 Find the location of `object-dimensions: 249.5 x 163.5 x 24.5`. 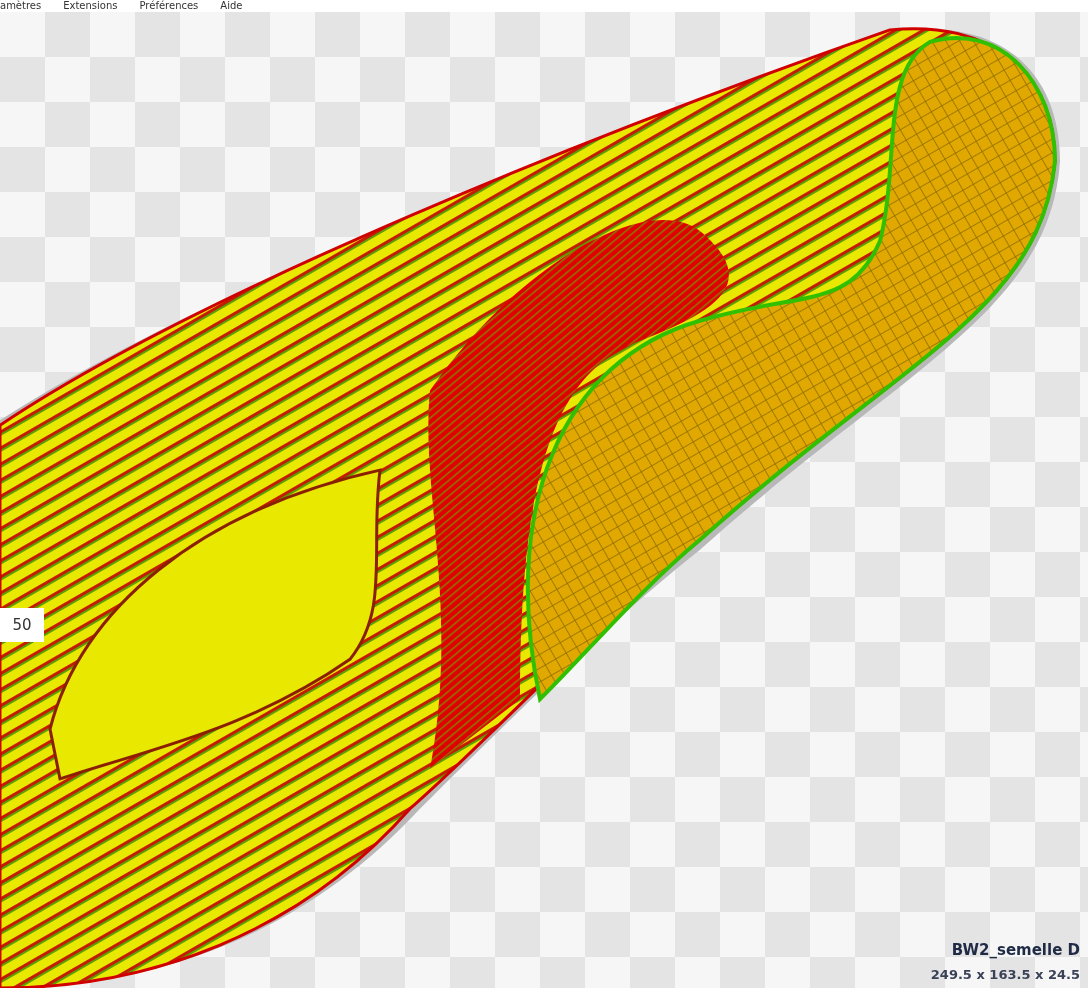

object-dimensions: 249.5 x 163.5 x 24.5 is located at coordinates (1005, 974).